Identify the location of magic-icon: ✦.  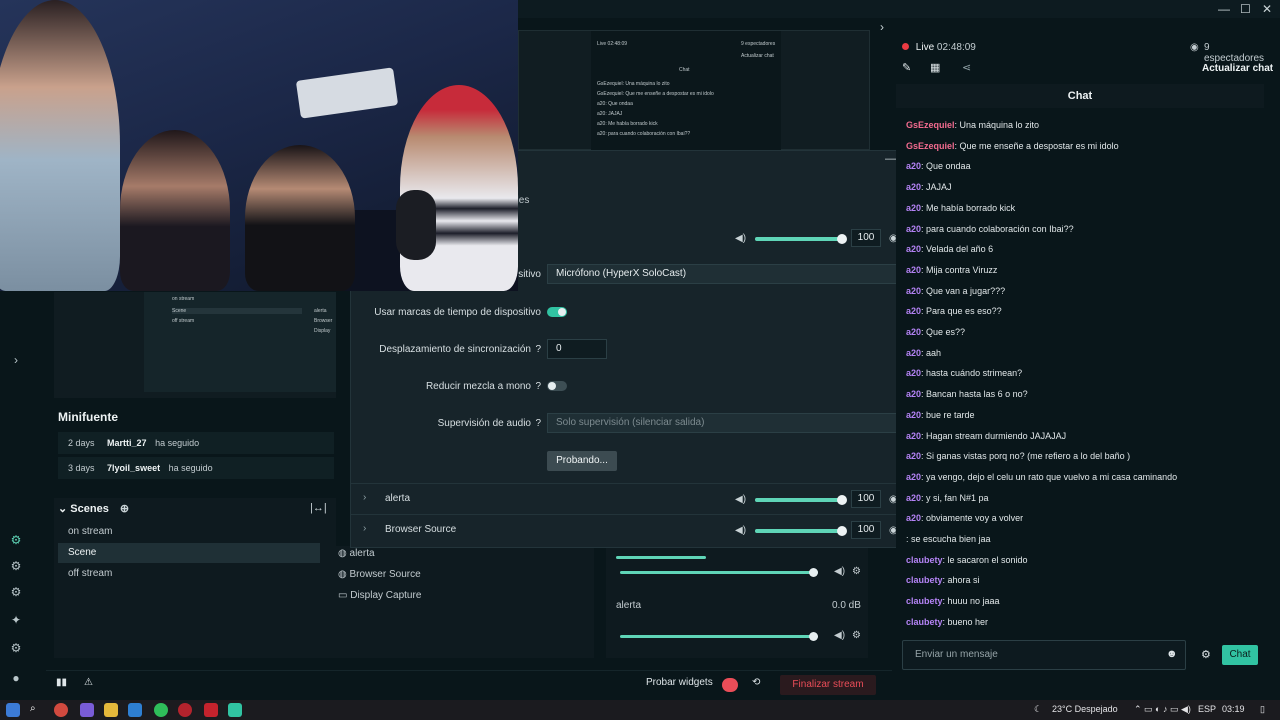
(16, 620).